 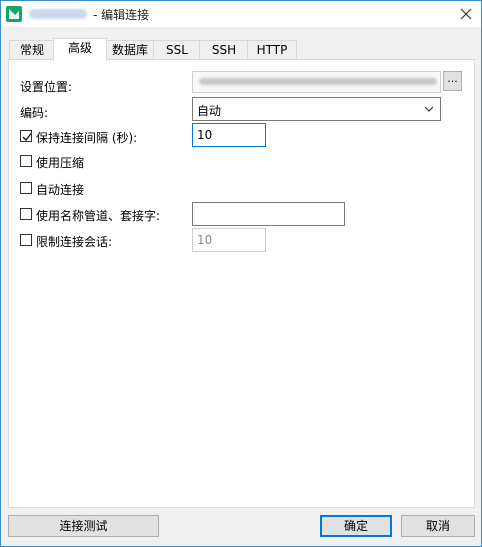 I want to click on location-field, so click(x=316, y=82).